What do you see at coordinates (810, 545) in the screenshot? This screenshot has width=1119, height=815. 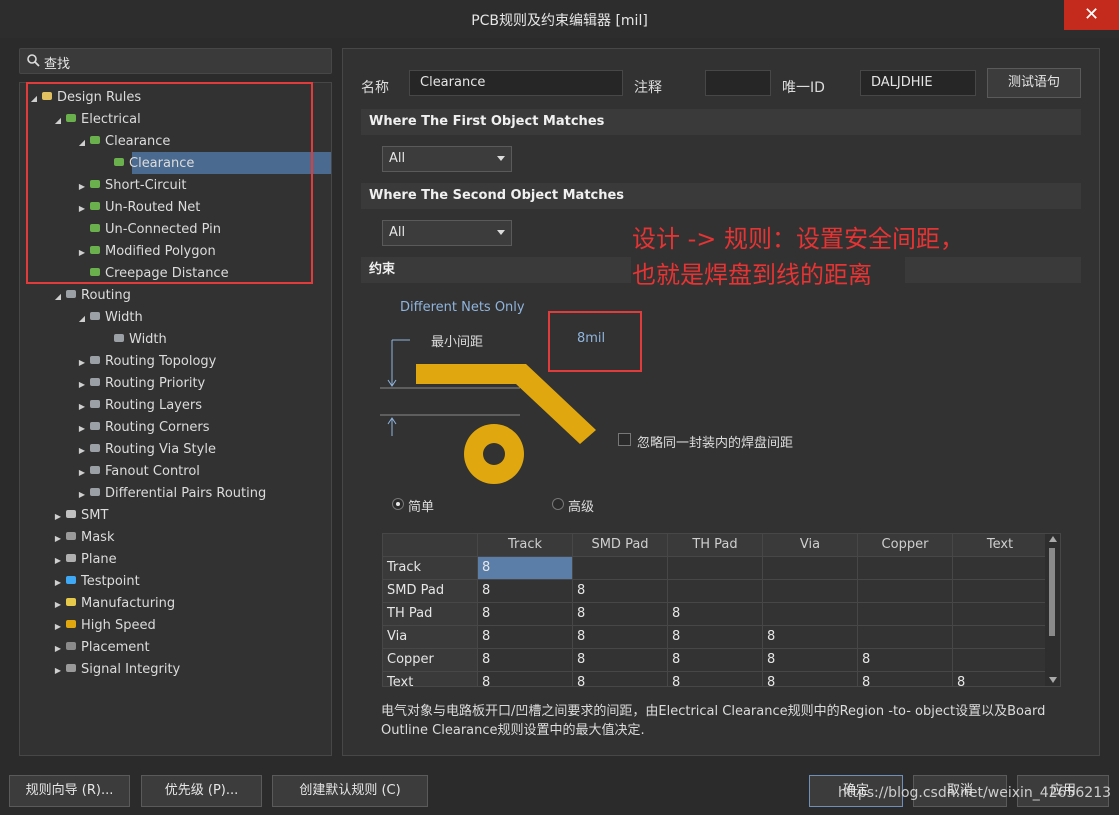 I see `matrix-column-header: Via` at bounding box center [810, 545].